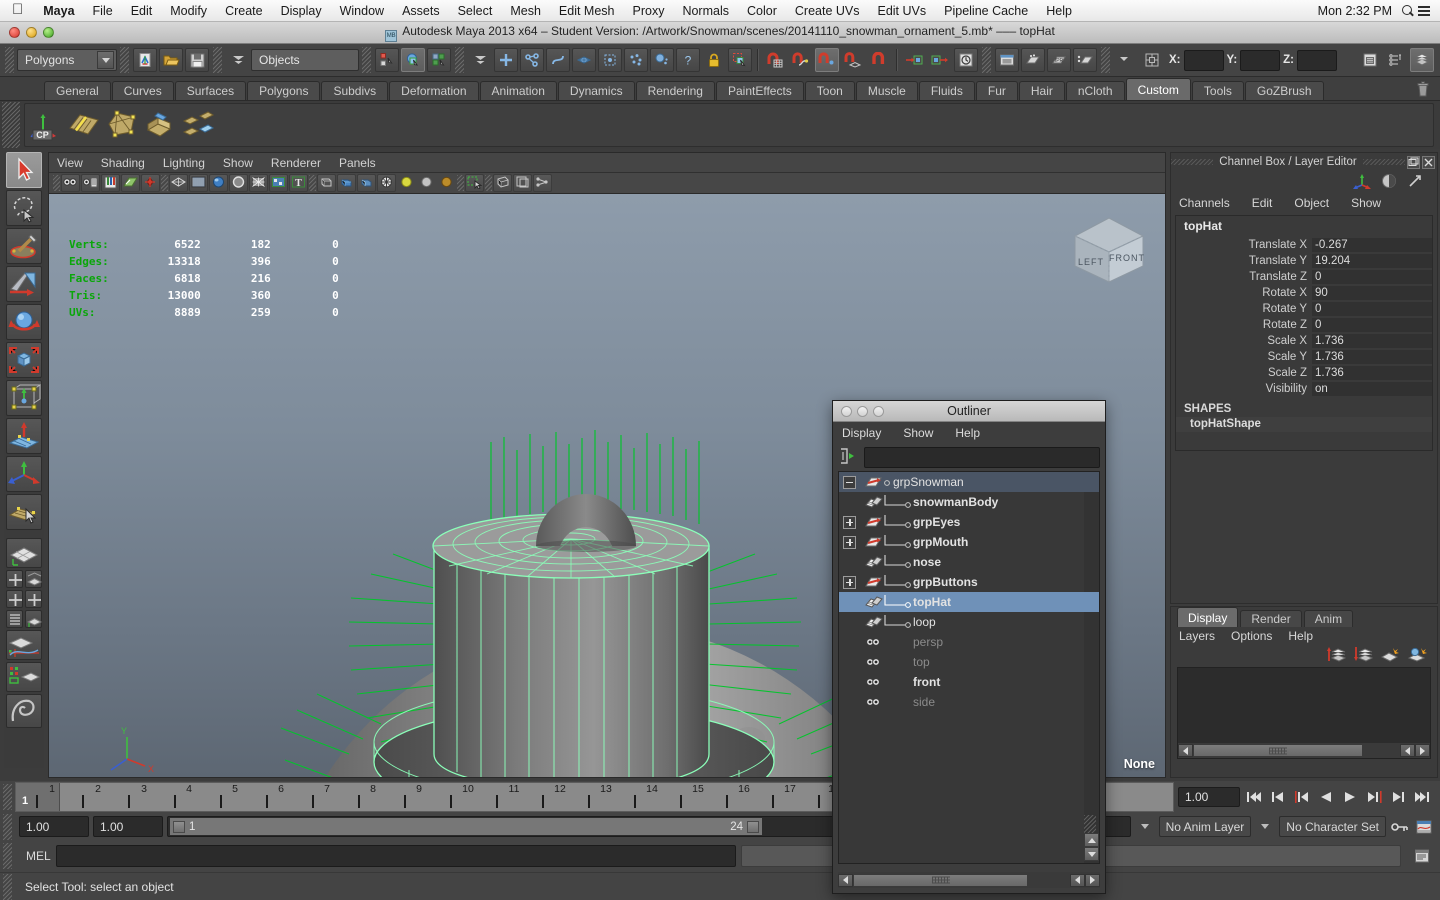 This screenshot has height=900, width=1440. What do you see at coordinates (1328, 618) in the screenshot?
I see `tab-anim: Anim` at bounding box center [1328, 618].